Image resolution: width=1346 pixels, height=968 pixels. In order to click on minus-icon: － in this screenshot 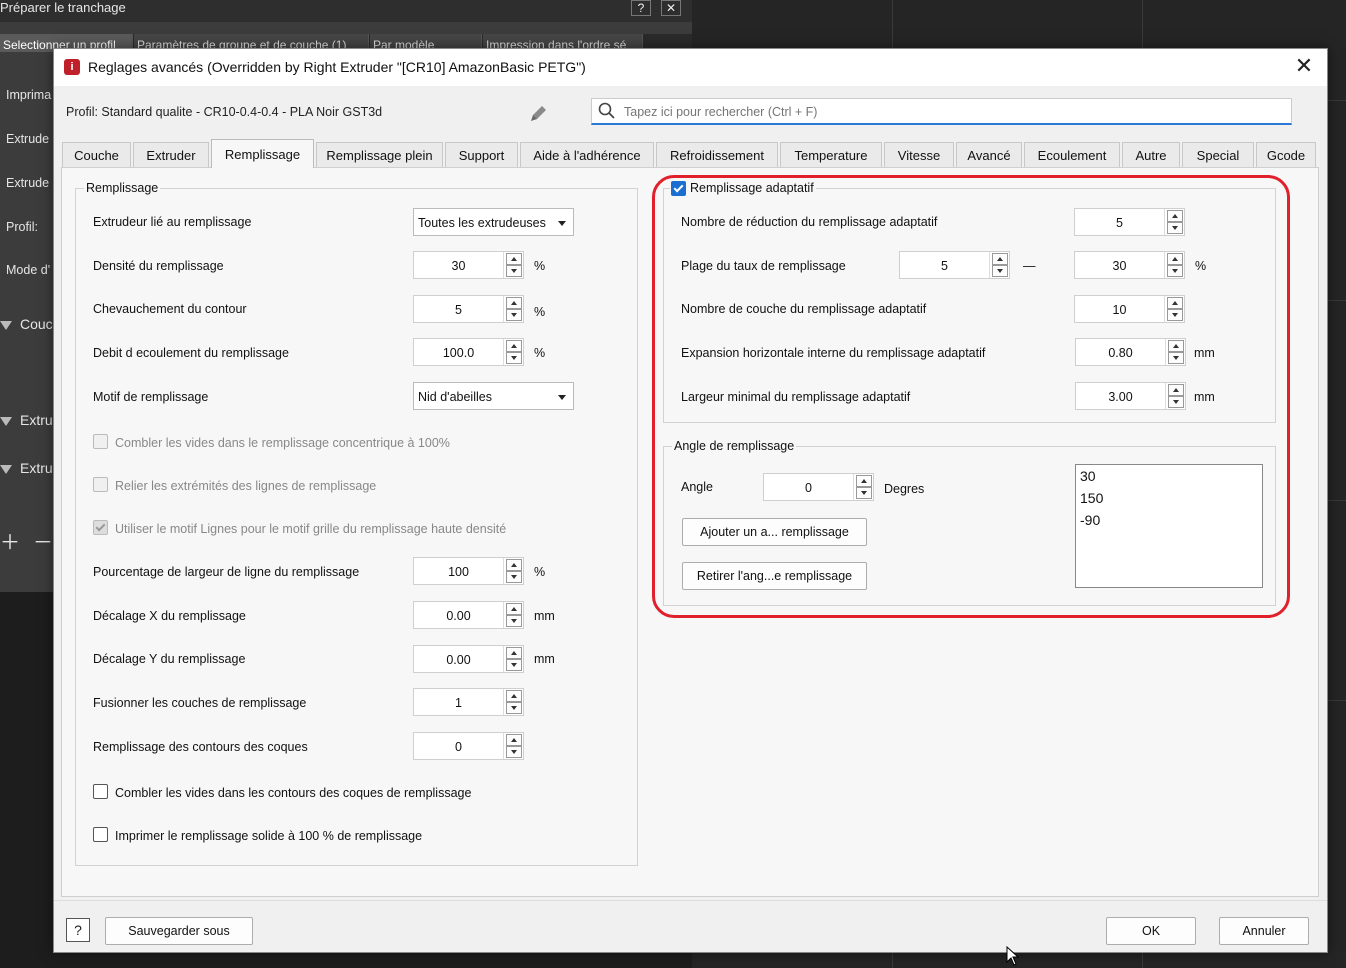, I will do `click(43, 540)`.